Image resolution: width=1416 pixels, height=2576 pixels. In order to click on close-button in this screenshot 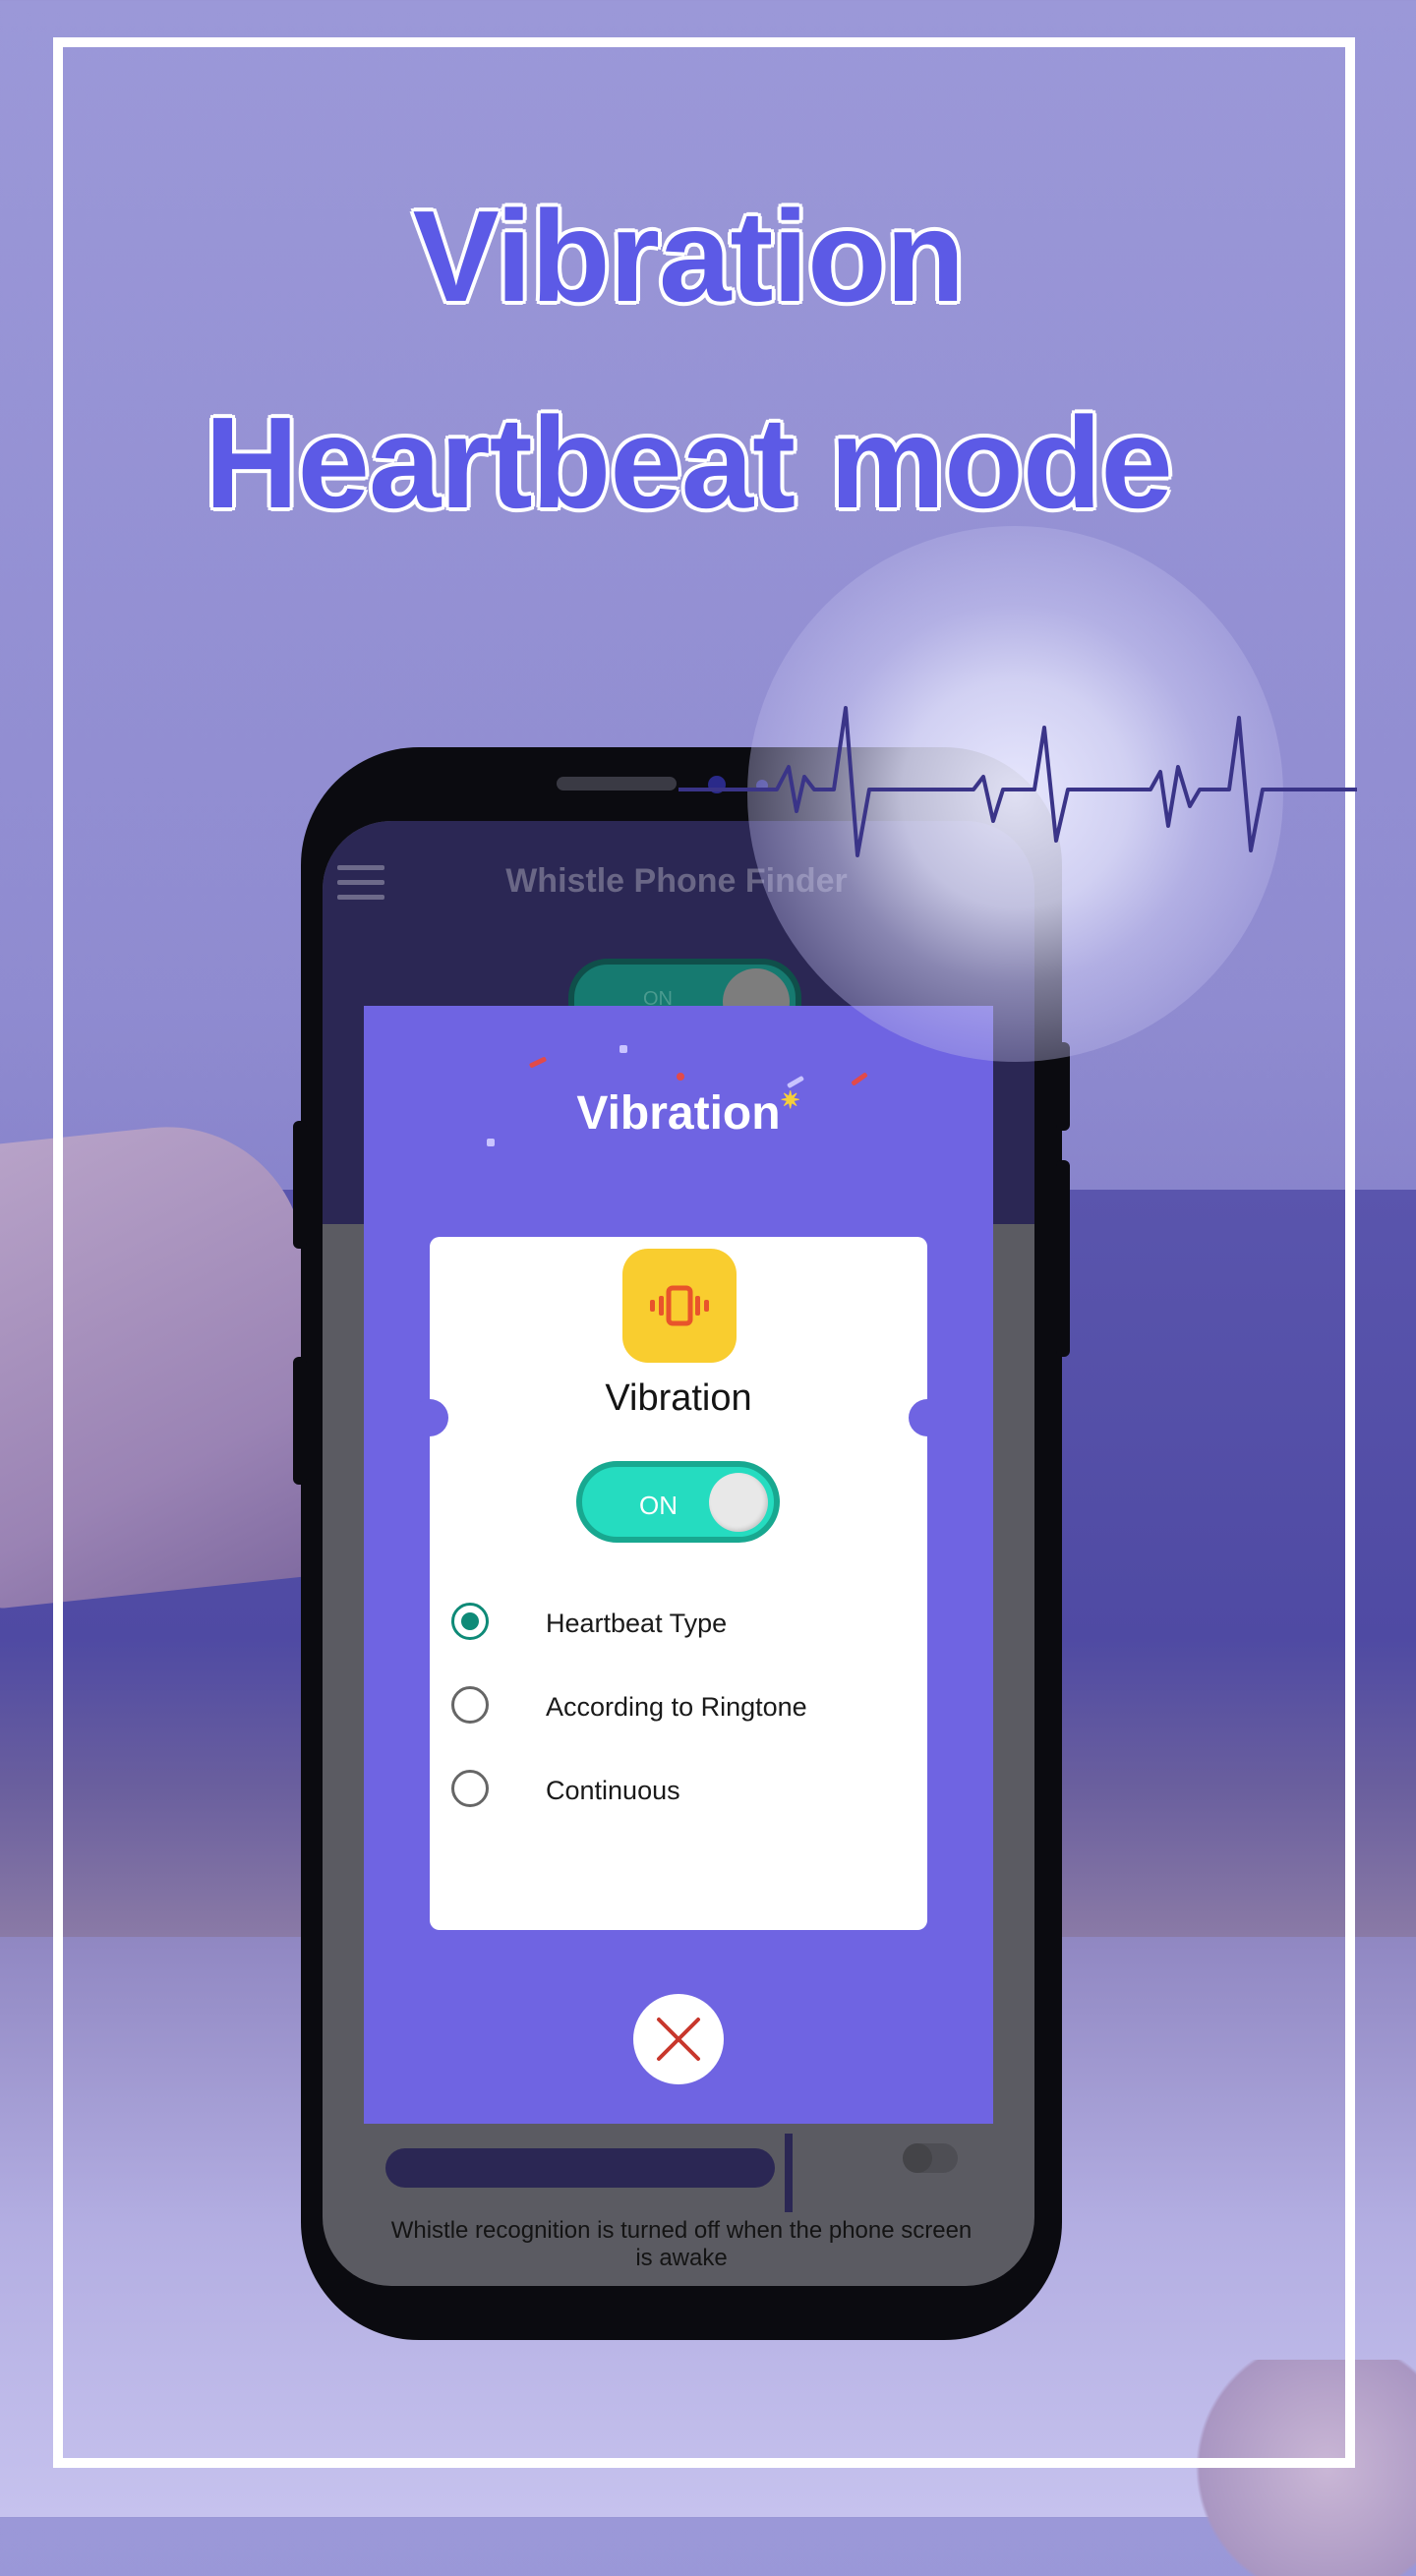, I will do `click(678, 2039)`.